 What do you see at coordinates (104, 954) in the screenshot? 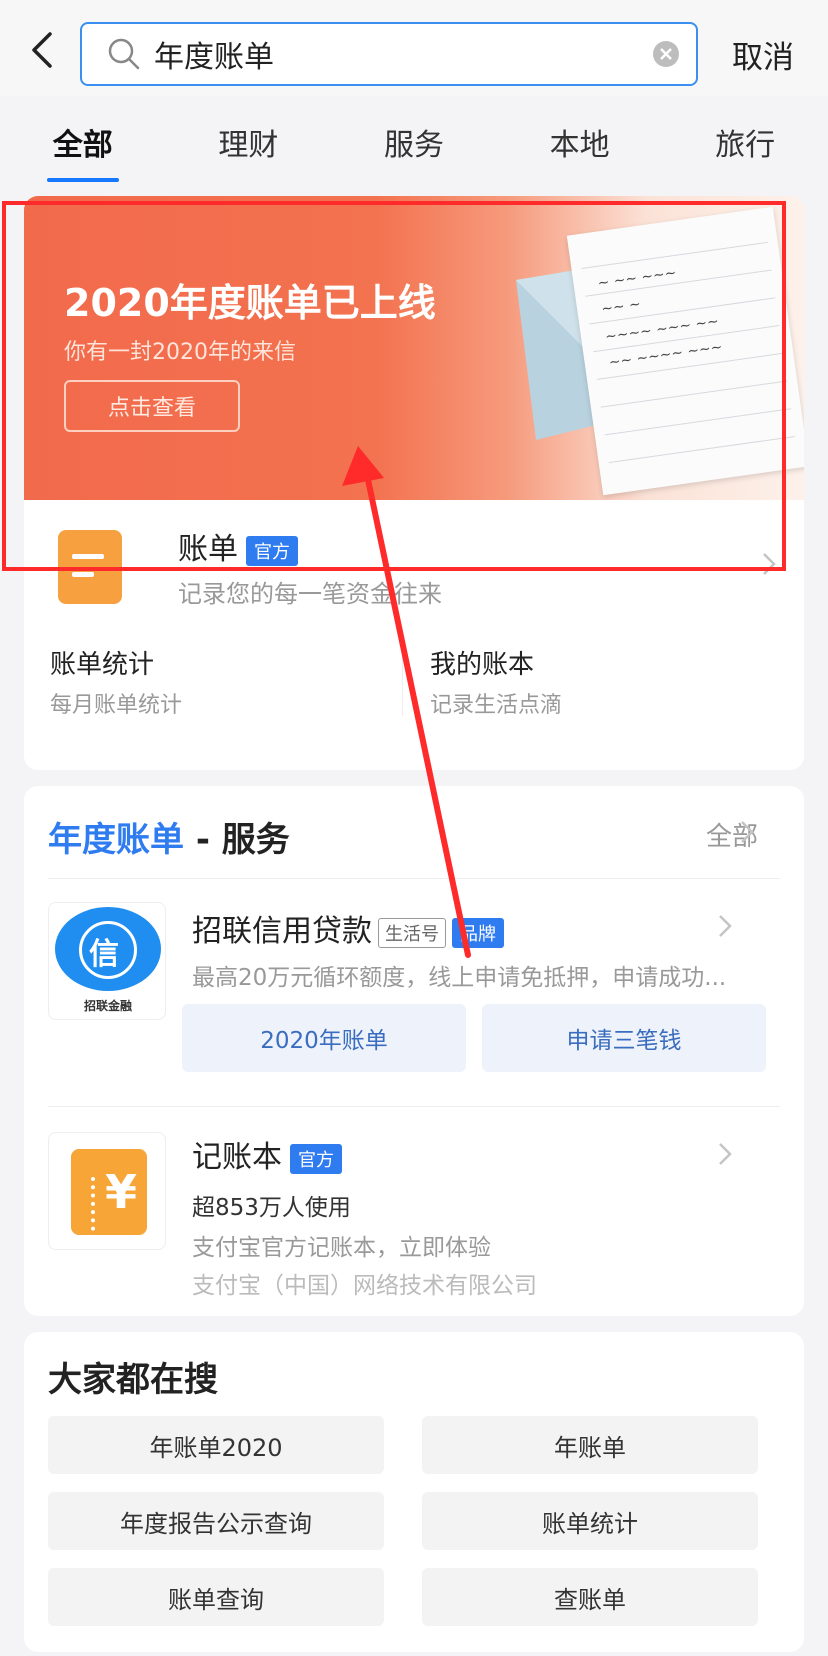
I see `logo-char: 信` at bounding box center [104, 954].